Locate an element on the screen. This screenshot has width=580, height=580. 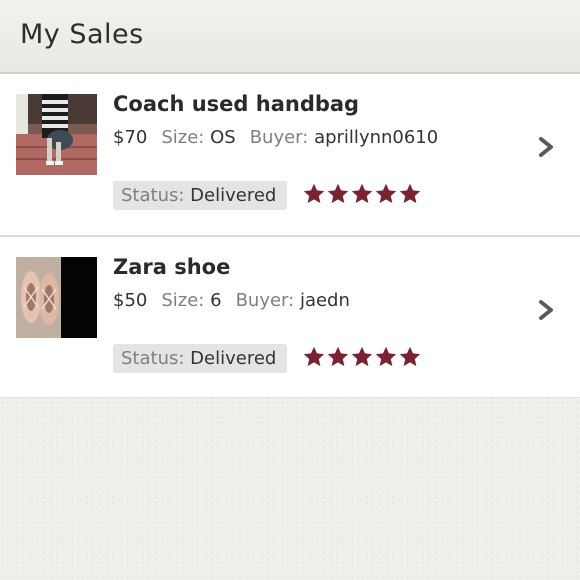
product-title: Zara shoe is located at coordinates (172, 267).